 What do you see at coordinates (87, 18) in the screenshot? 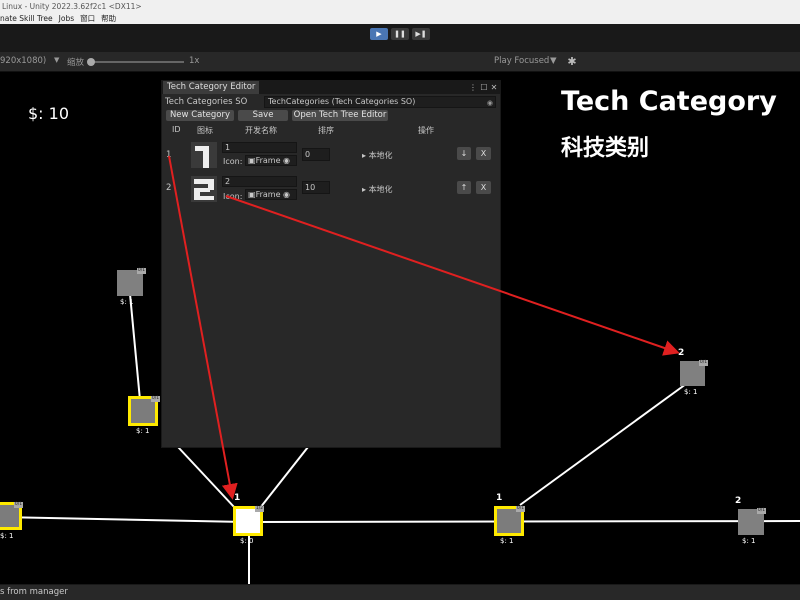
I see `menu-item-window: 窗口` at bounding box center [87, 18].